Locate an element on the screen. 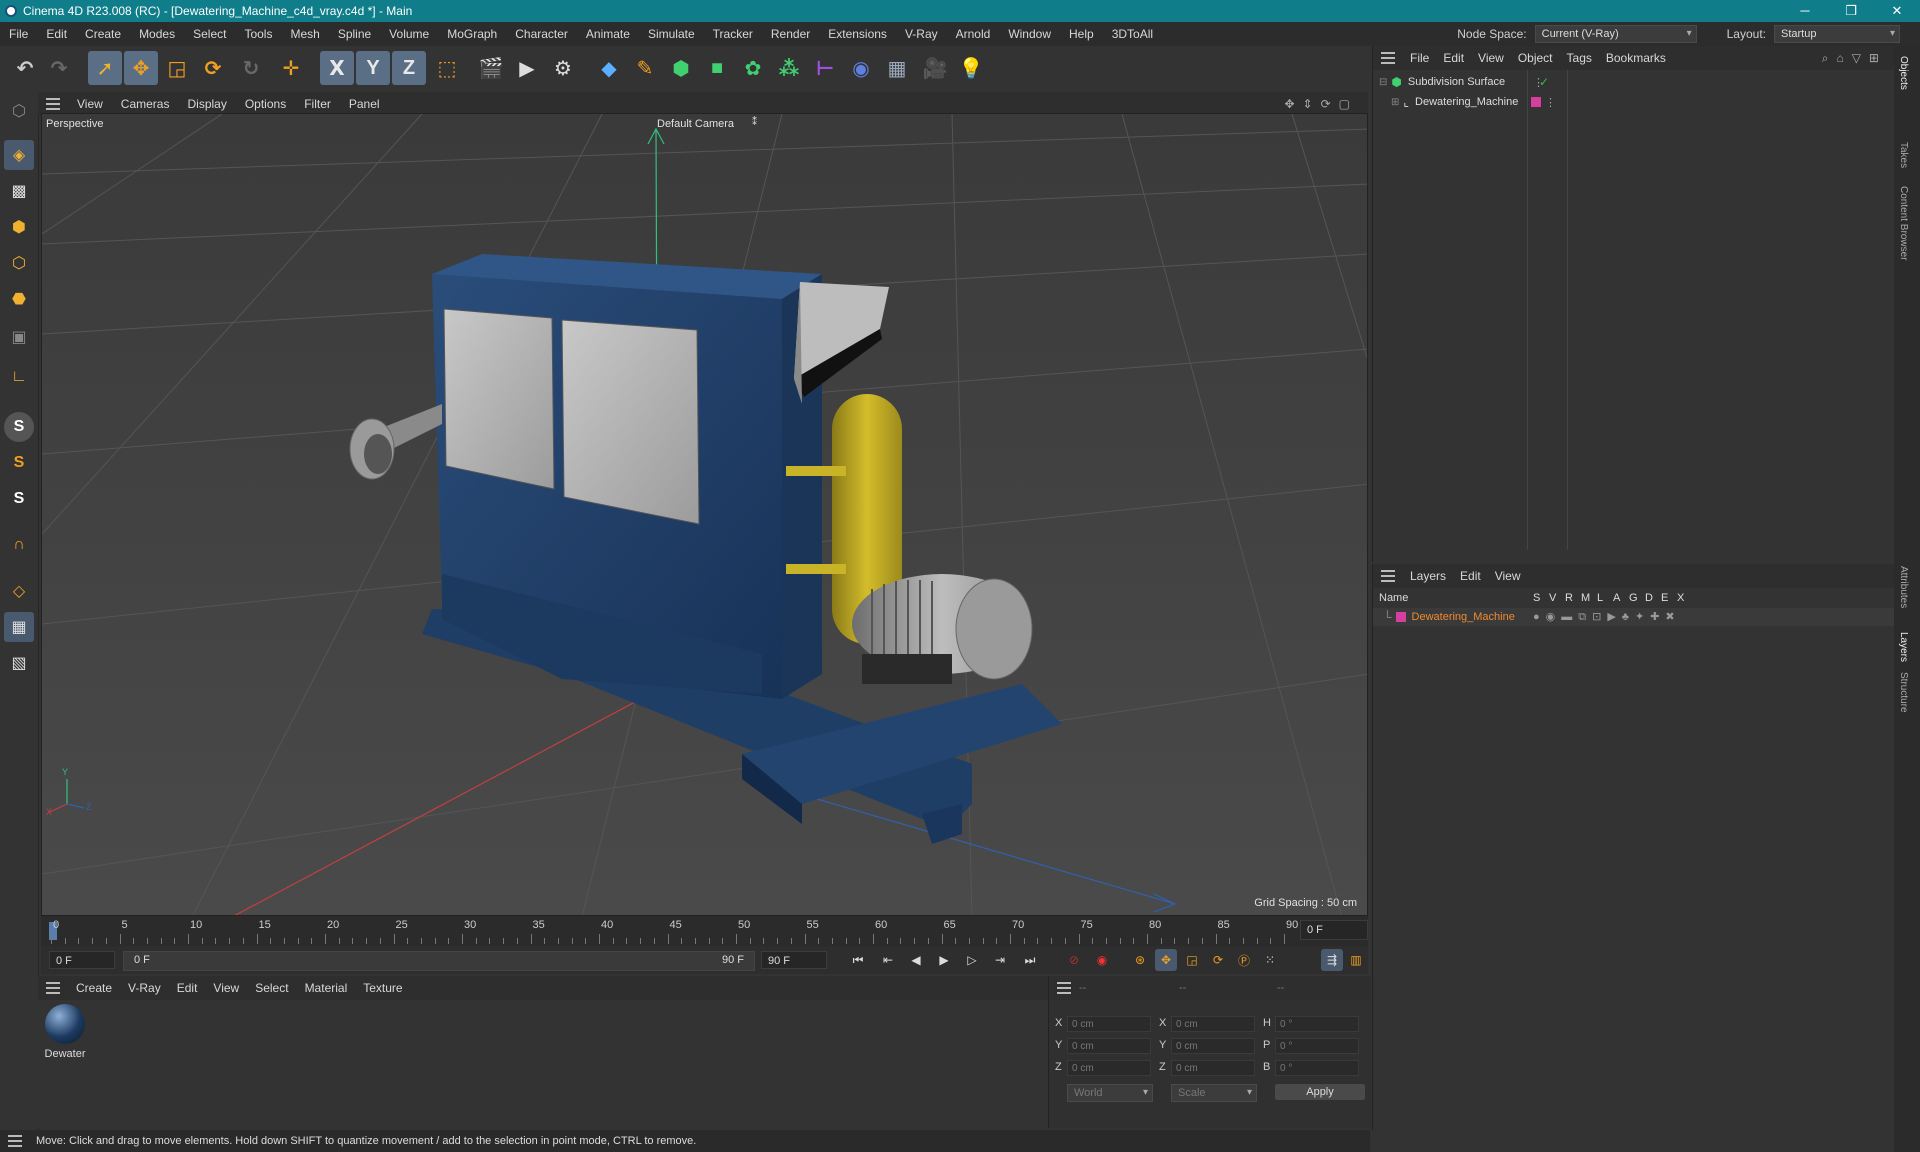 The image size is (1920, 1152). rot-p-field: 0 ° is located at coordinates (1317, 1046).